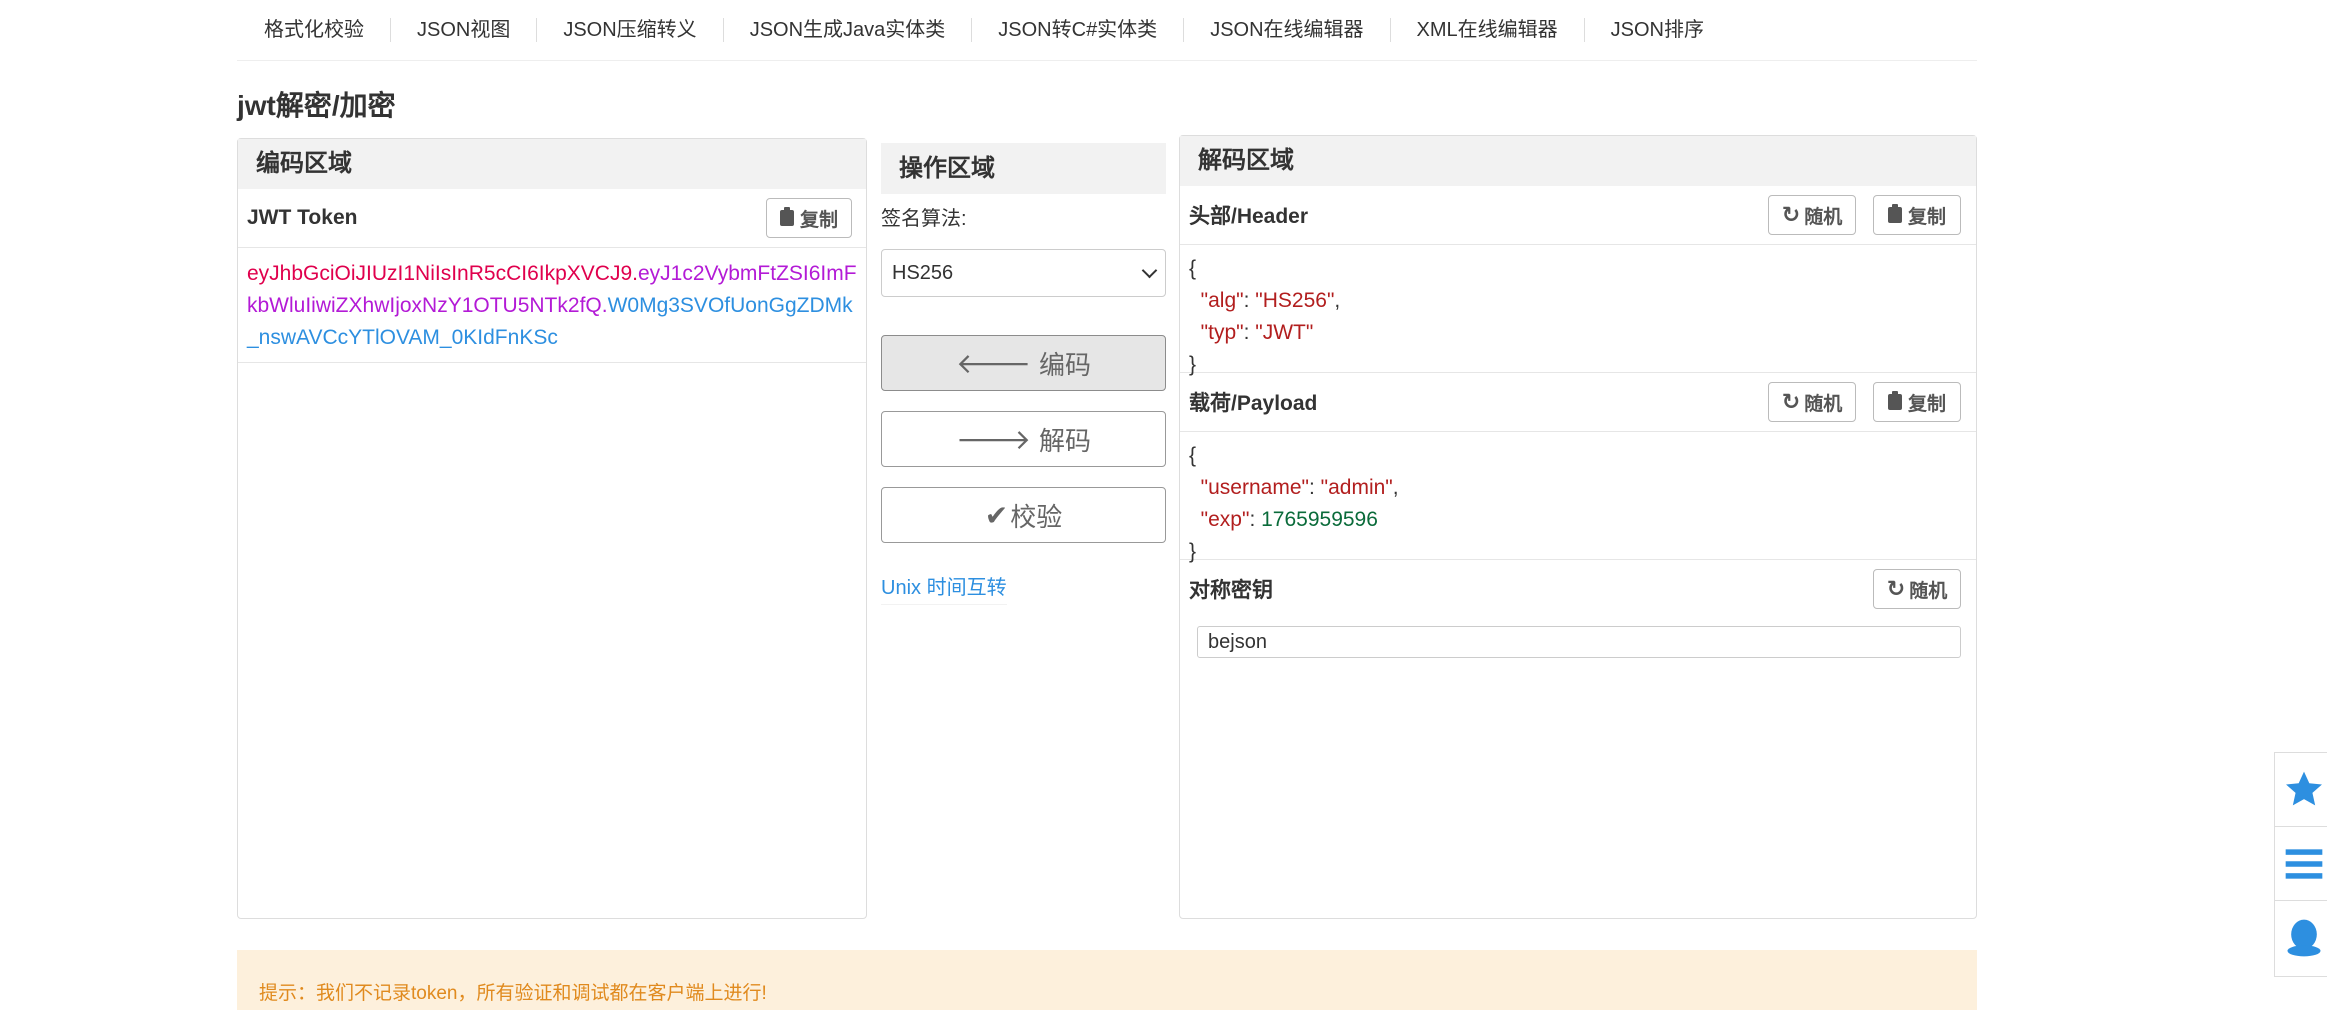 This screenshot has width=2327, height=1010. Describe the element at coordinates (316, 105) in the screenshot. I see `page-title: jwt解密/加密` at that location.